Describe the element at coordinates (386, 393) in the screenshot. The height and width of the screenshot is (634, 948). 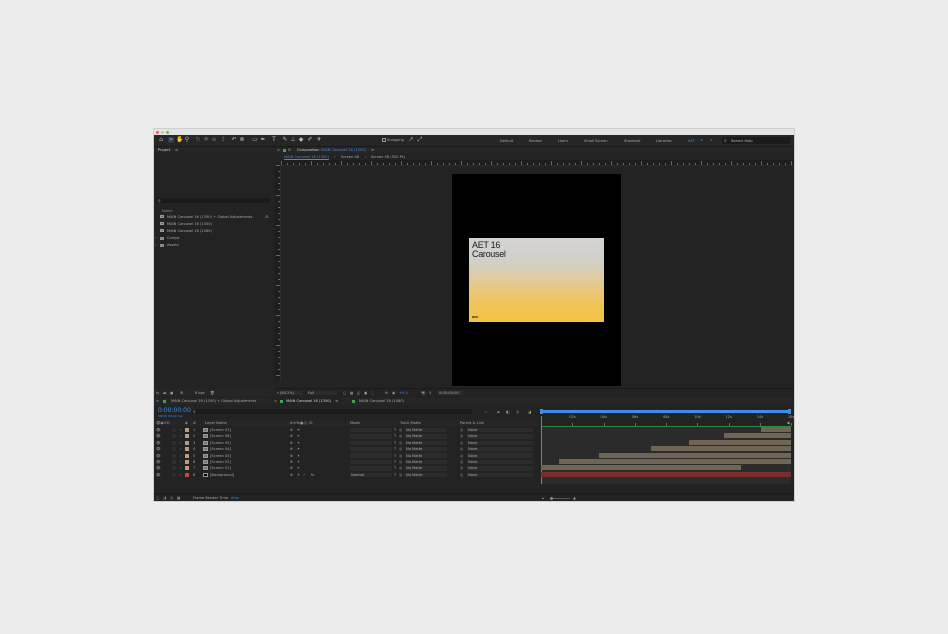
I see `color-management-icon: ⊕` at that location.